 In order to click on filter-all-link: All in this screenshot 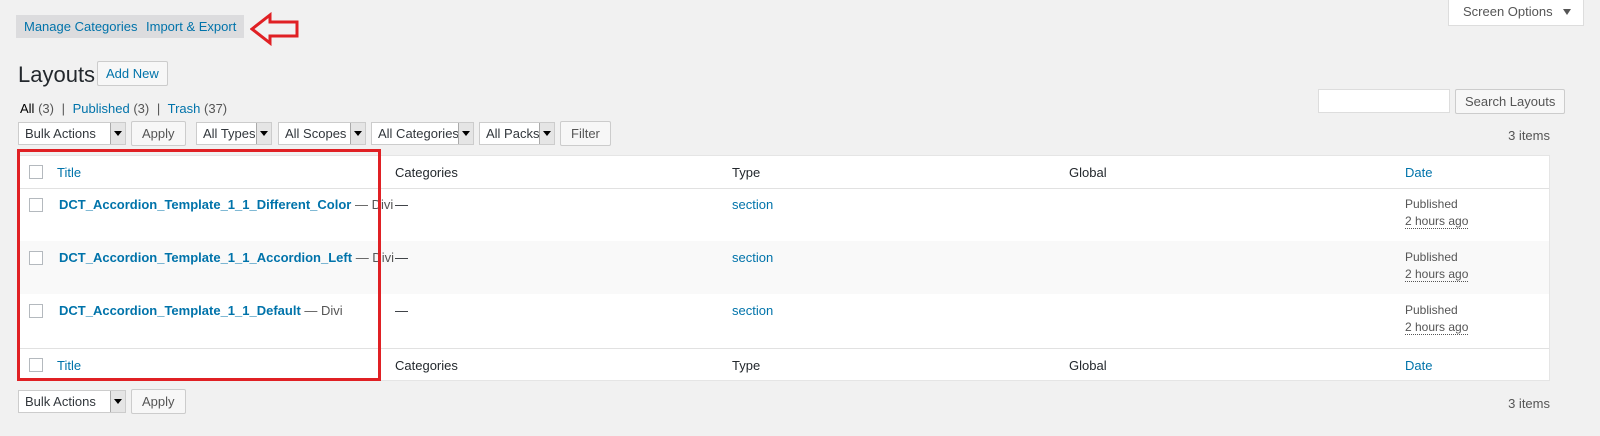, I will do `click(27, 108)`.